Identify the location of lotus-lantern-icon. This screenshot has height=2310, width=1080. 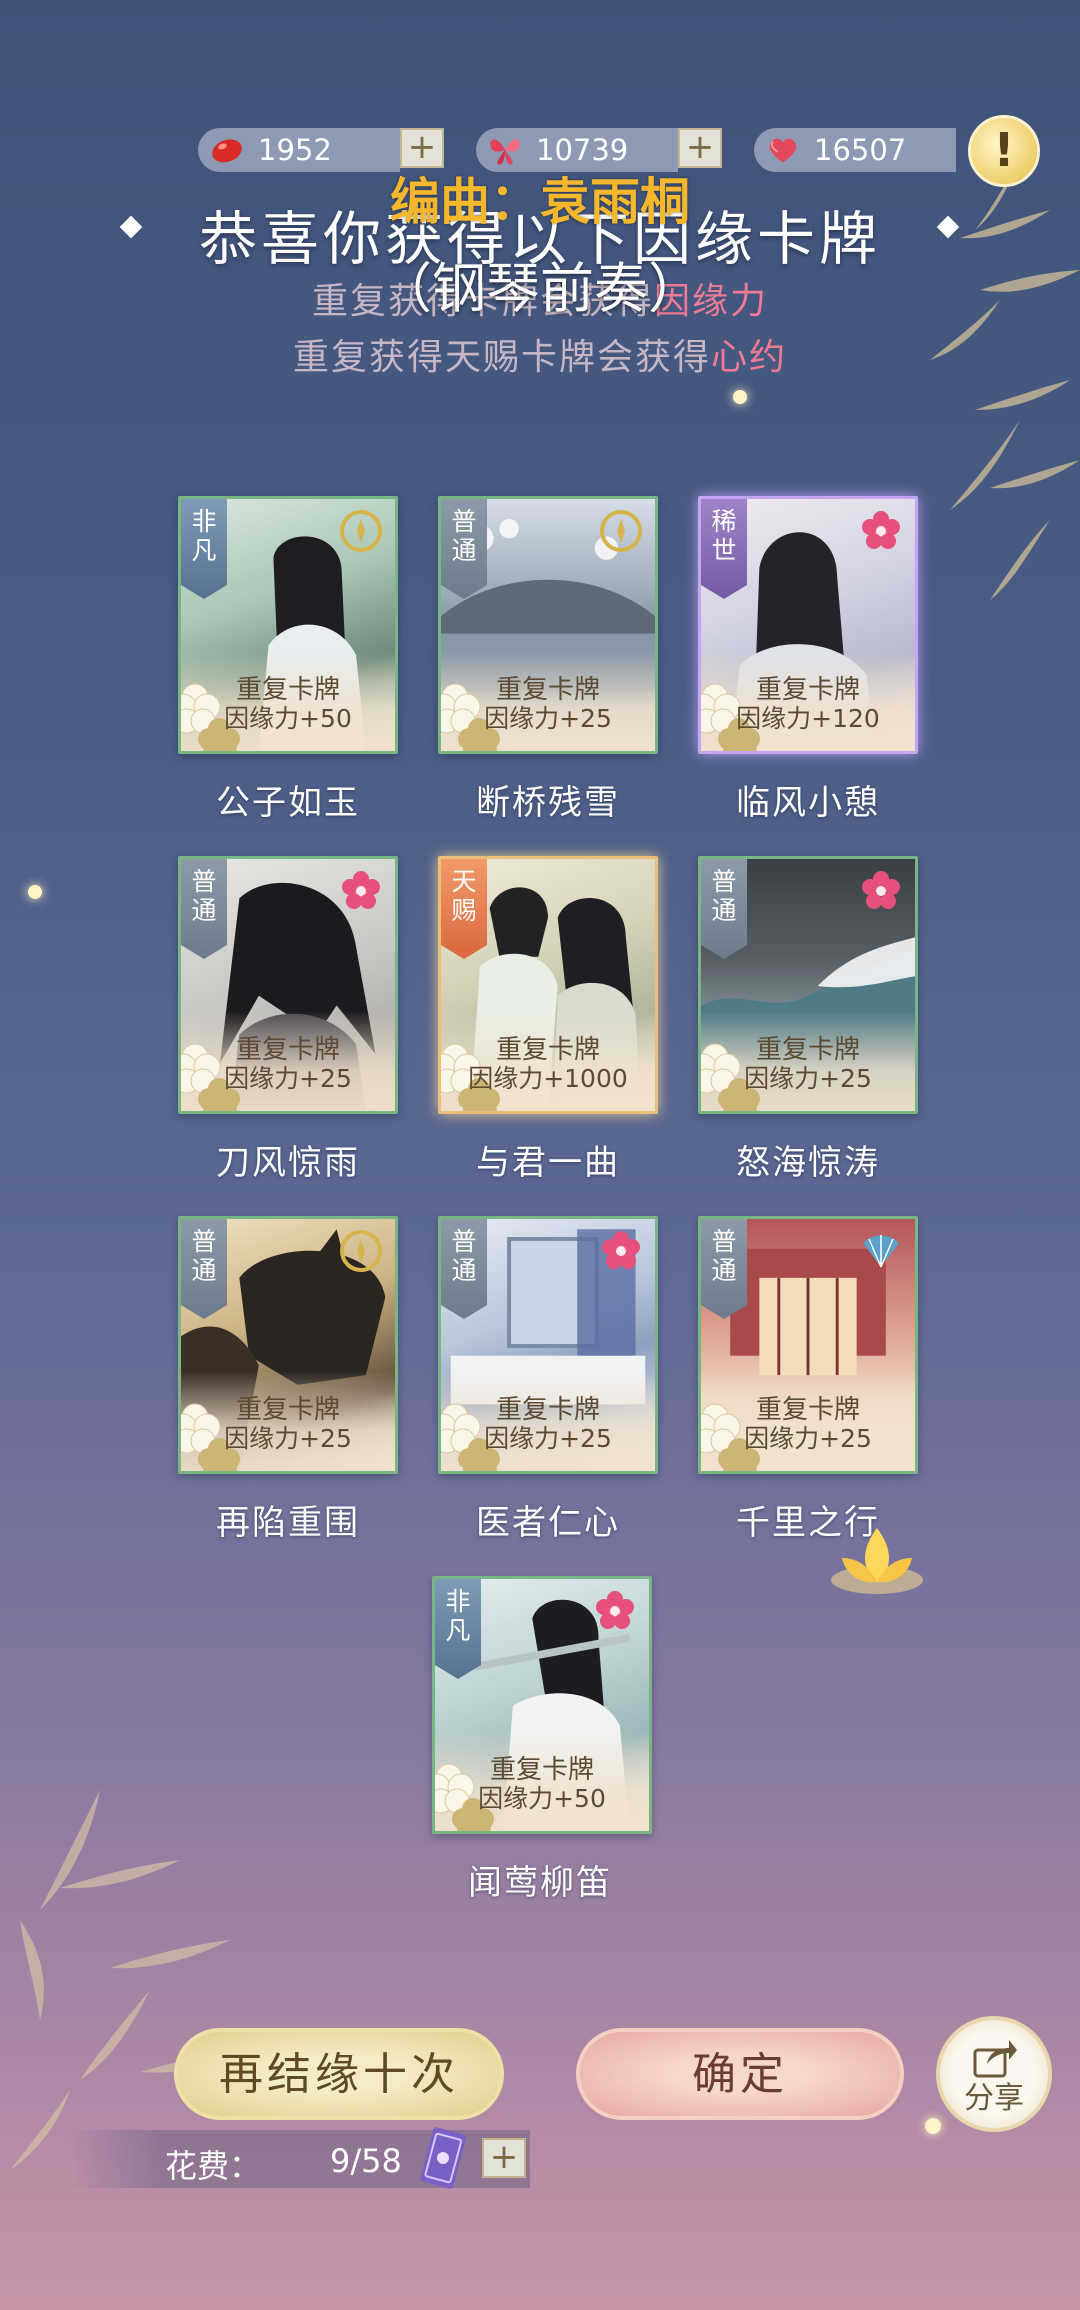
(877, 1561).